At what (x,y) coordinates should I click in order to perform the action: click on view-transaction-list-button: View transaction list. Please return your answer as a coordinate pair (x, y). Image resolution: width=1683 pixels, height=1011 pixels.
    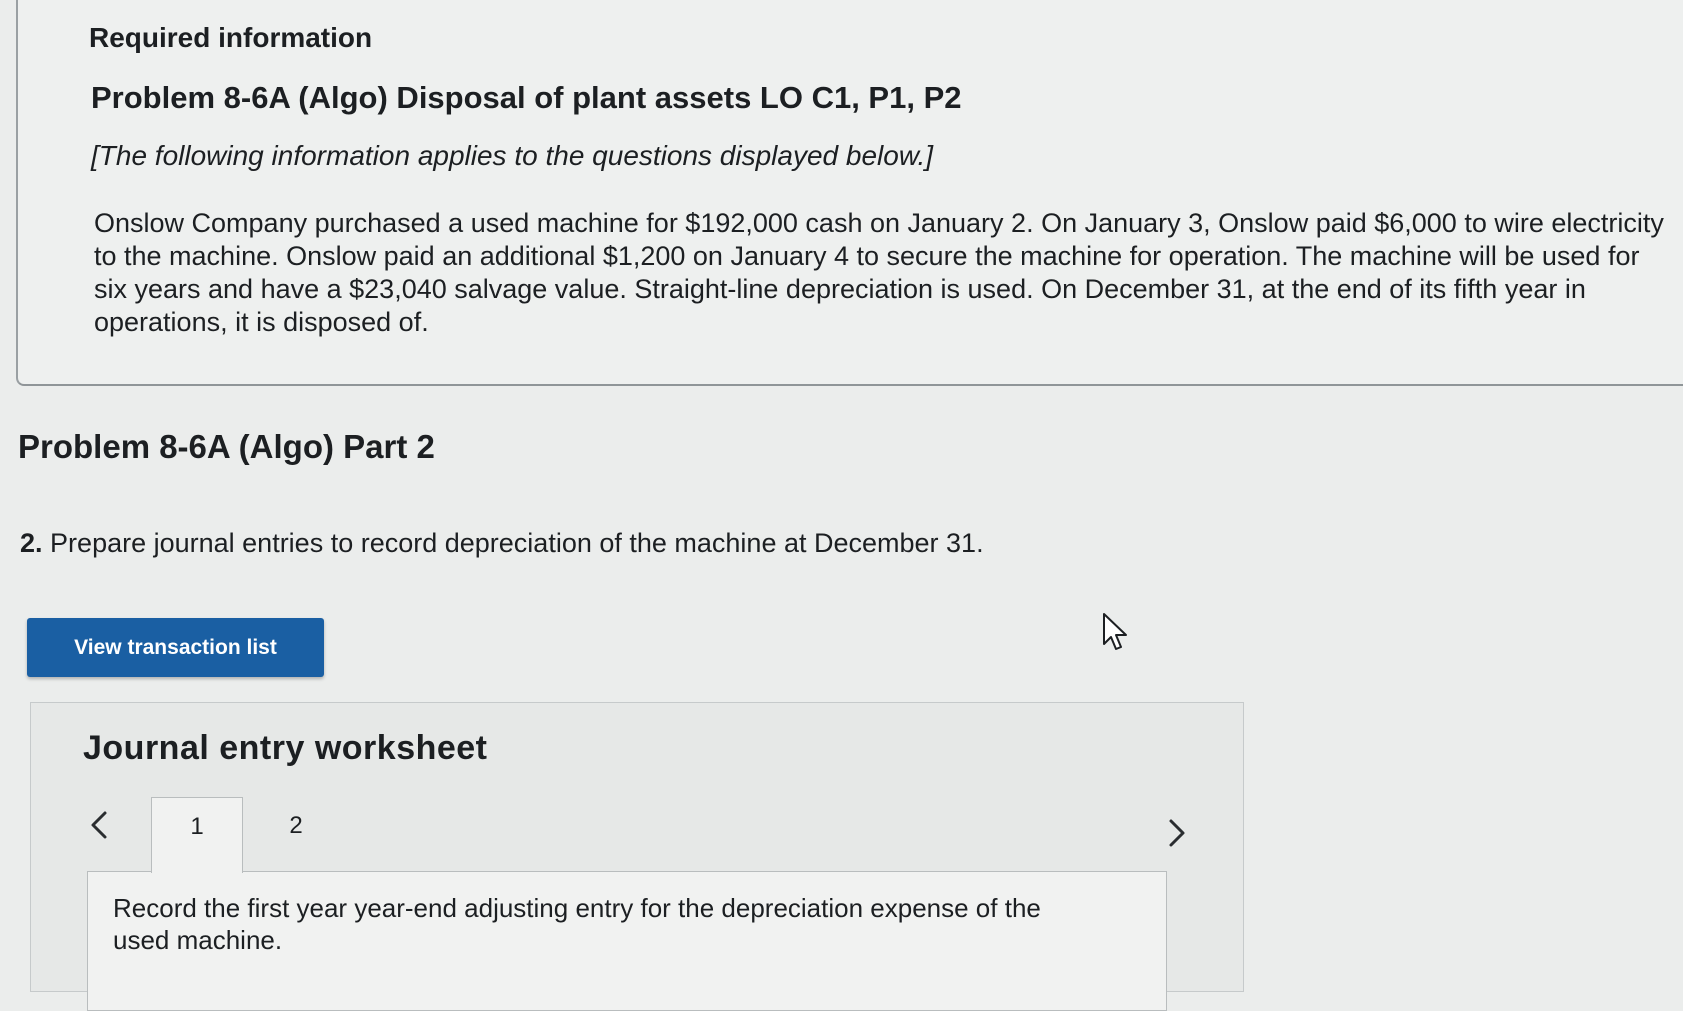
    Looking at the image, I should click on (175, 647).